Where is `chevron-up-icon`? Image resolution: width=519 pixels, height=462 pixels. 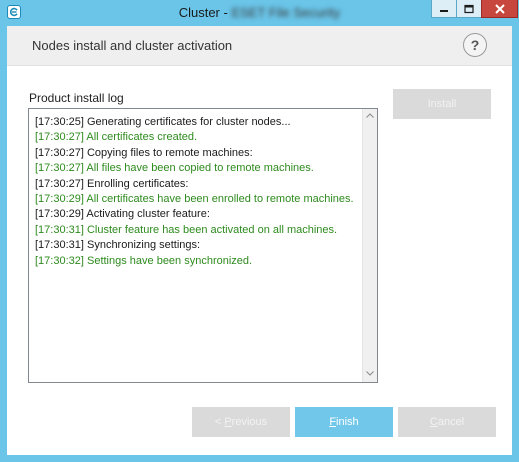
chevron-up-icon is located at coordinates (370, 115).